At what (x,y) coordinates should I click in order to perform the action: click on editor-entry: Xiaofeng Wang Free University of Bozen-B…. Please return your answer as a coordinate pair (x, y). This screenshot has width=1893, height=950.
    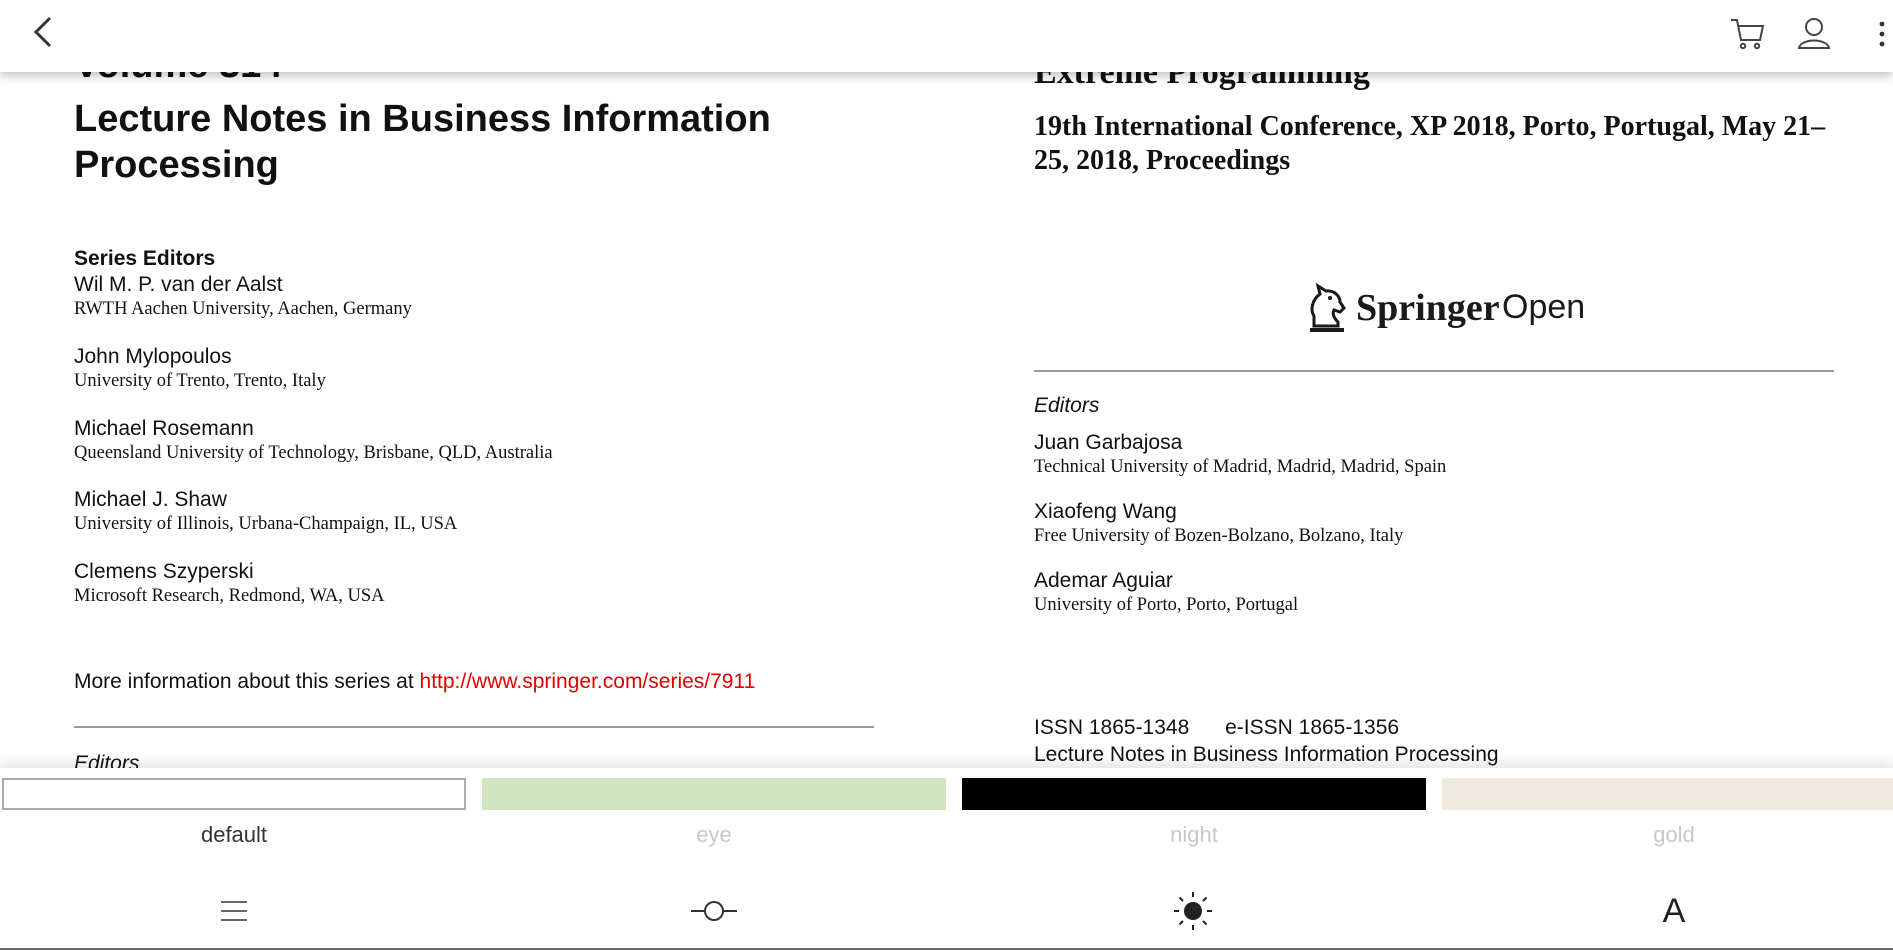
    Looking at the image, I should click on (1218, 523).